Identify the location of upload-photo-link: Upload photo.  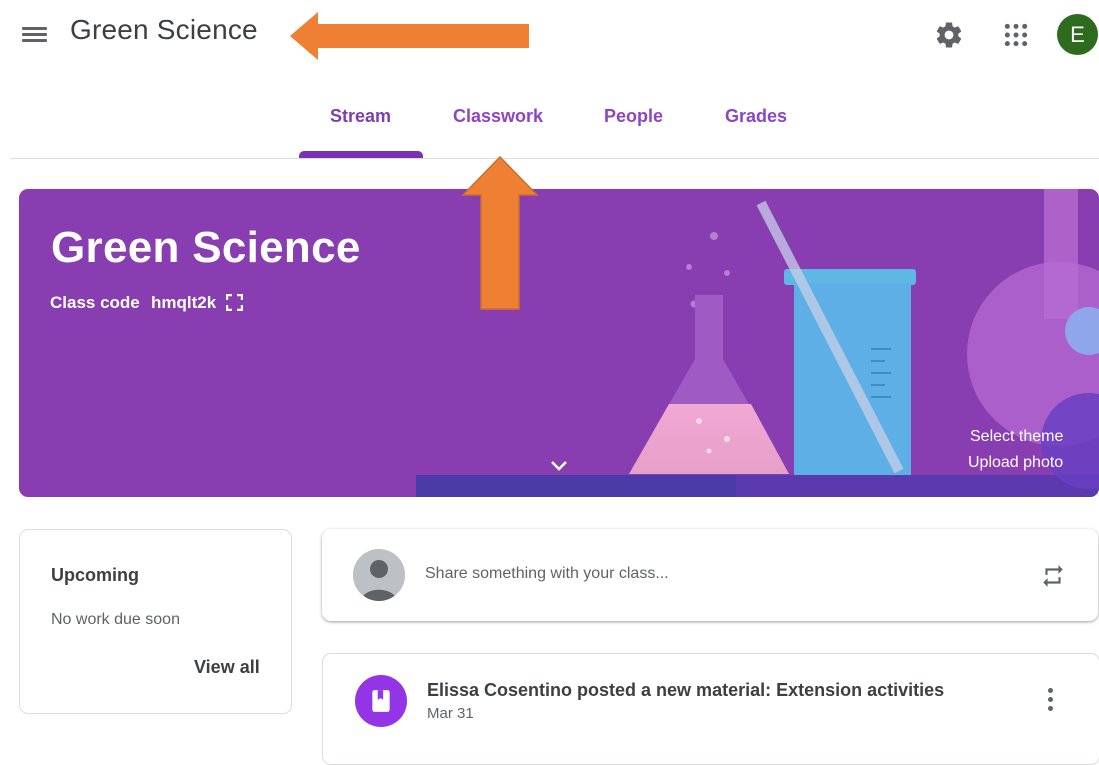
(1015, 463).